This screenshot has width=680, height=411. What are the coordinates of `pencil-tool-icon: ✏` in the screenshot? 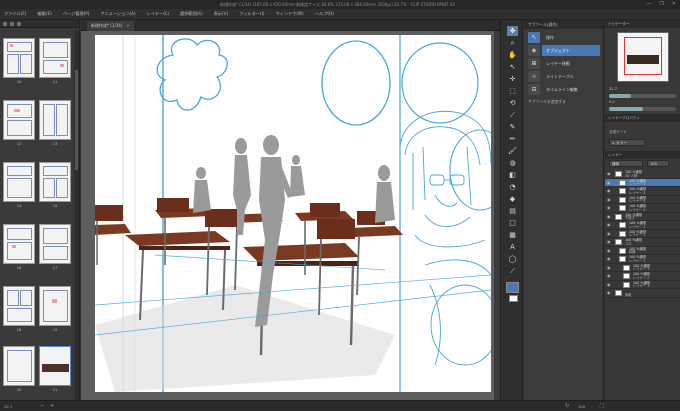 It's located at (512, 139).